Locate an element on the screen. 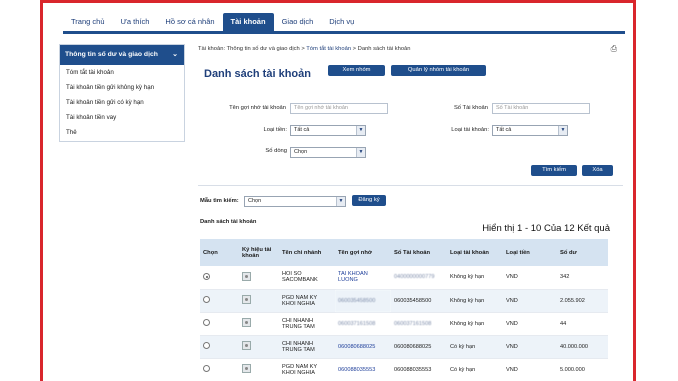 The image size is (678, 381). col-header-nickname: Tên gợi nhớ is located at coordinates (363, 252).